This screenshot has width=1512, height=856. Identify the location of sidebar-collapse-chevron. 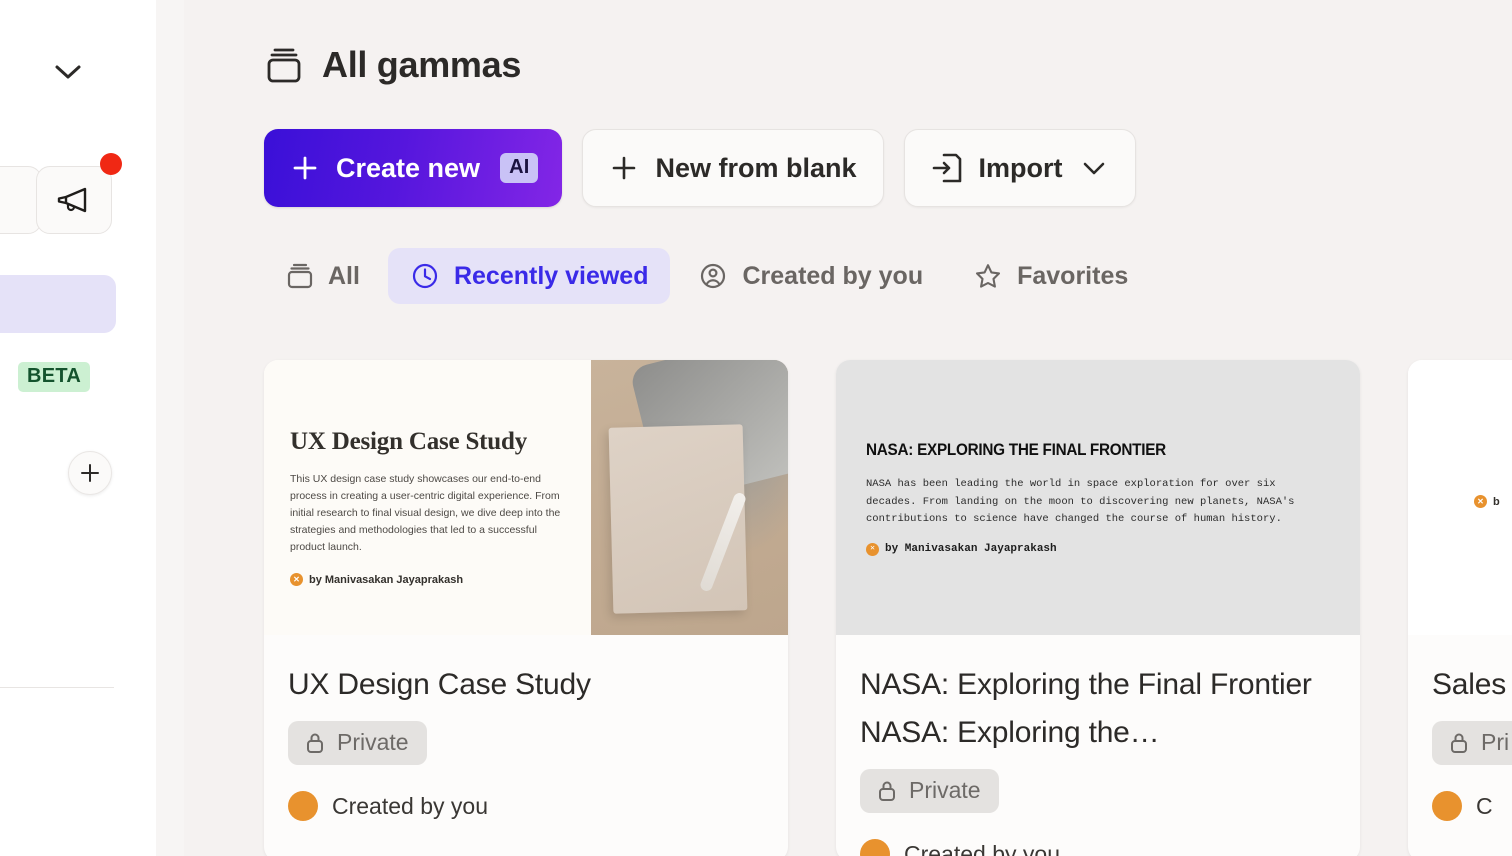
(68, 72).